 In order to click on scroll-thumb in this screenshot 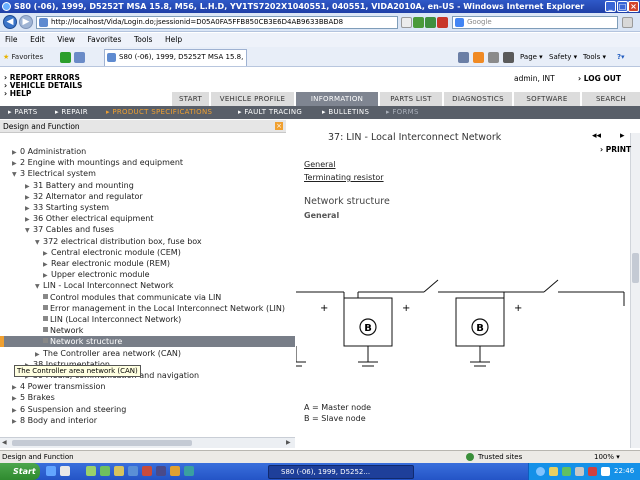, I will do `click(102, 443)`.